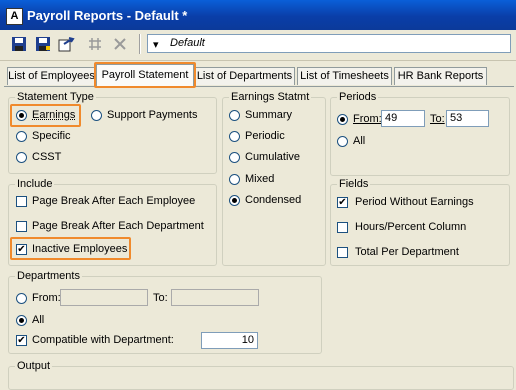  I want to click on tab-highlight, so click(145, 75).